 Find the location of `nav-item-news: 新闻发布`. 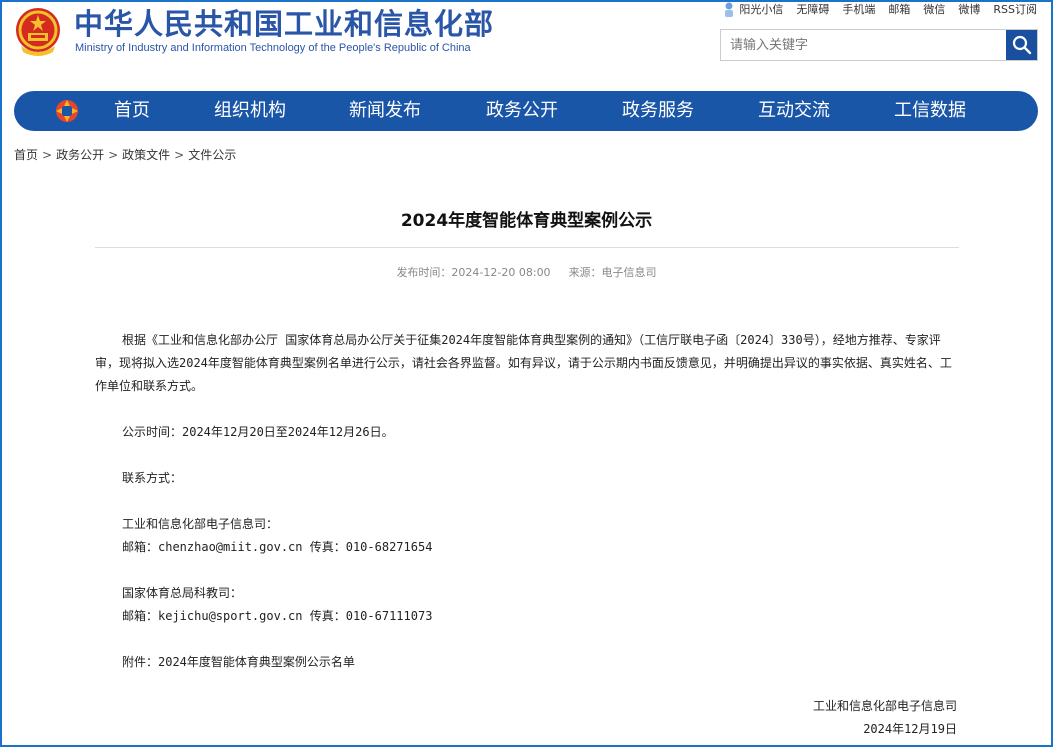

nav-item-news: 新闻发布 is located at coordinates (385, 111).